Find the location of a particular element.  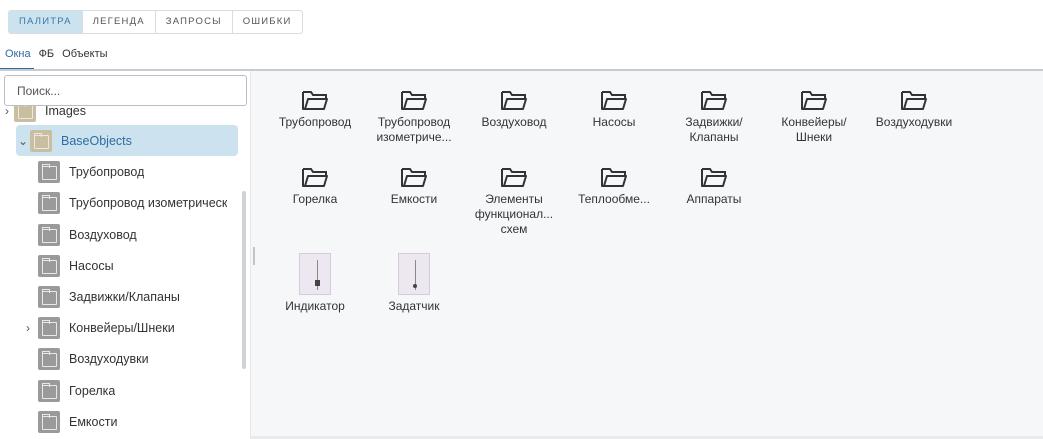

palette-folder: Насосы is located at coordinates (614, 109).